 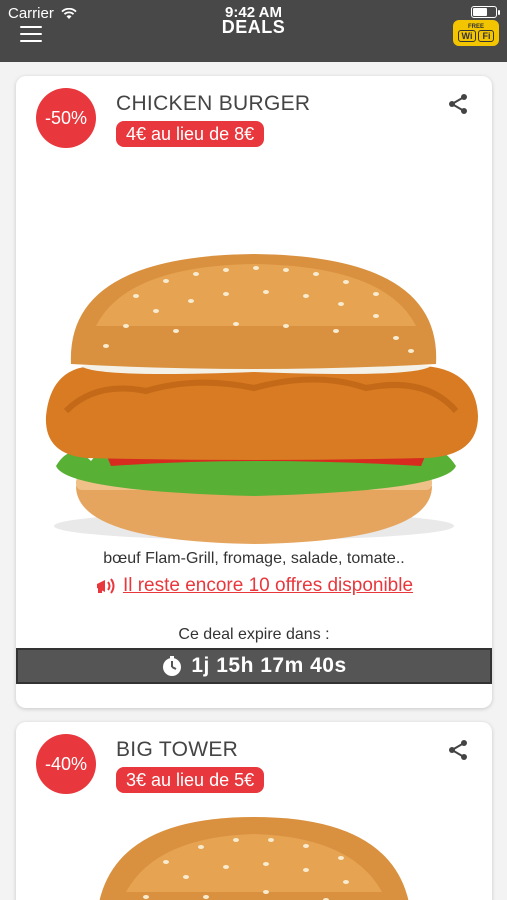 What do you see at coordinates (66, 118) in the screenshot?
I see `discount-badge: -50%` at bounding box center [66, 118].